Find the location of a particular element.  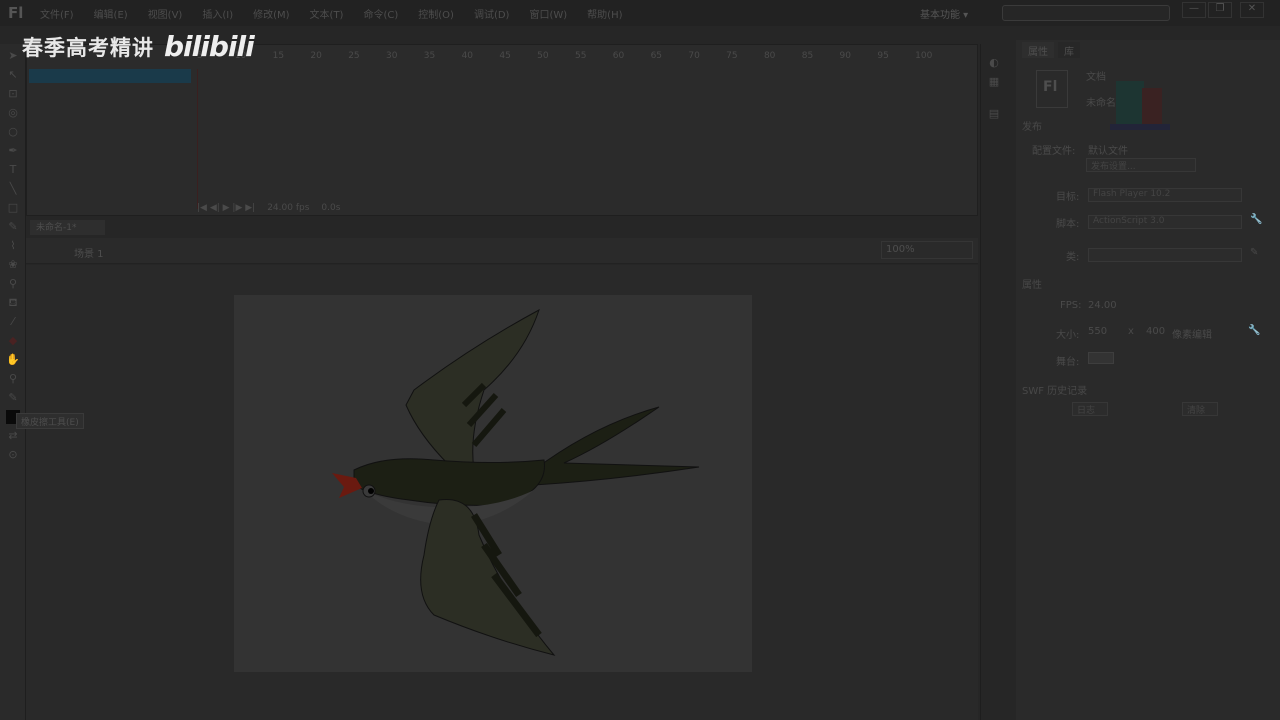

eyedropper-icon: ⁄ is located at coordinates (13, 322).